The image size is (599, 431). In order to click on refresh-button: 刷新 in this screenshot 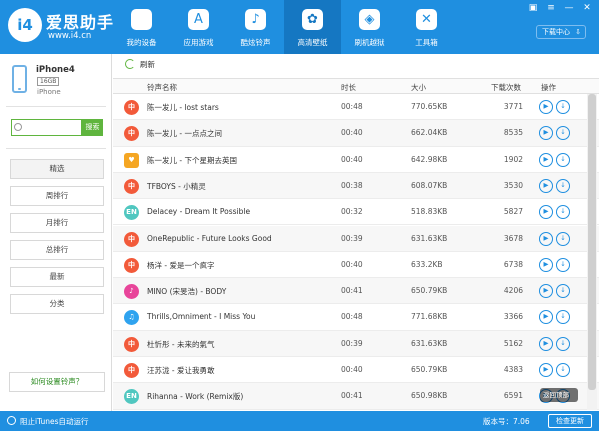, I will do `click(147, 64)`.